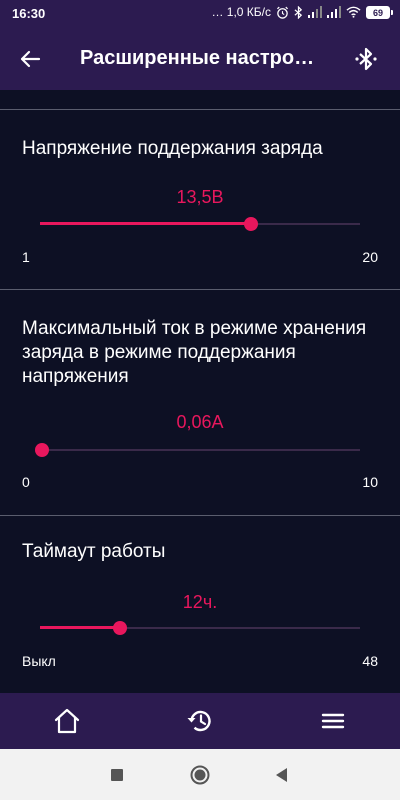 This screenshot has height=800, width=400. I want to click on nav-menu-button, so click(333, 721).